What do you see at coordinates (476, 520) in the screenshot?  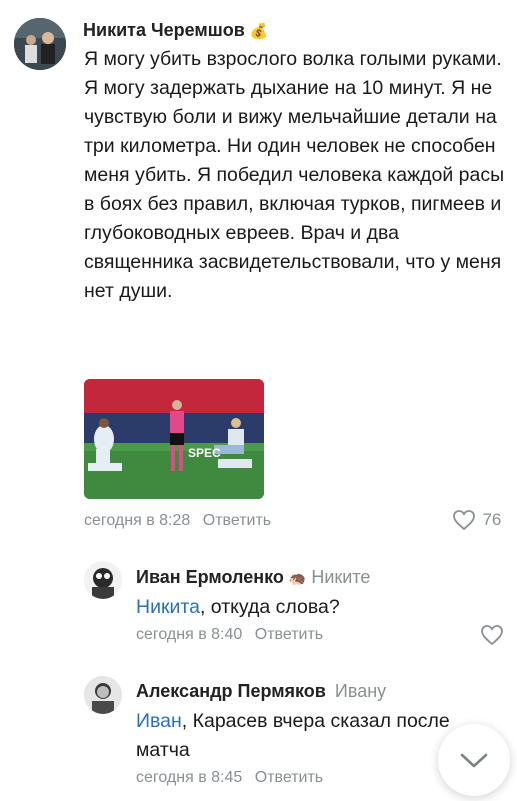 I see `like-button: 76` at bounding box center [476, 520].